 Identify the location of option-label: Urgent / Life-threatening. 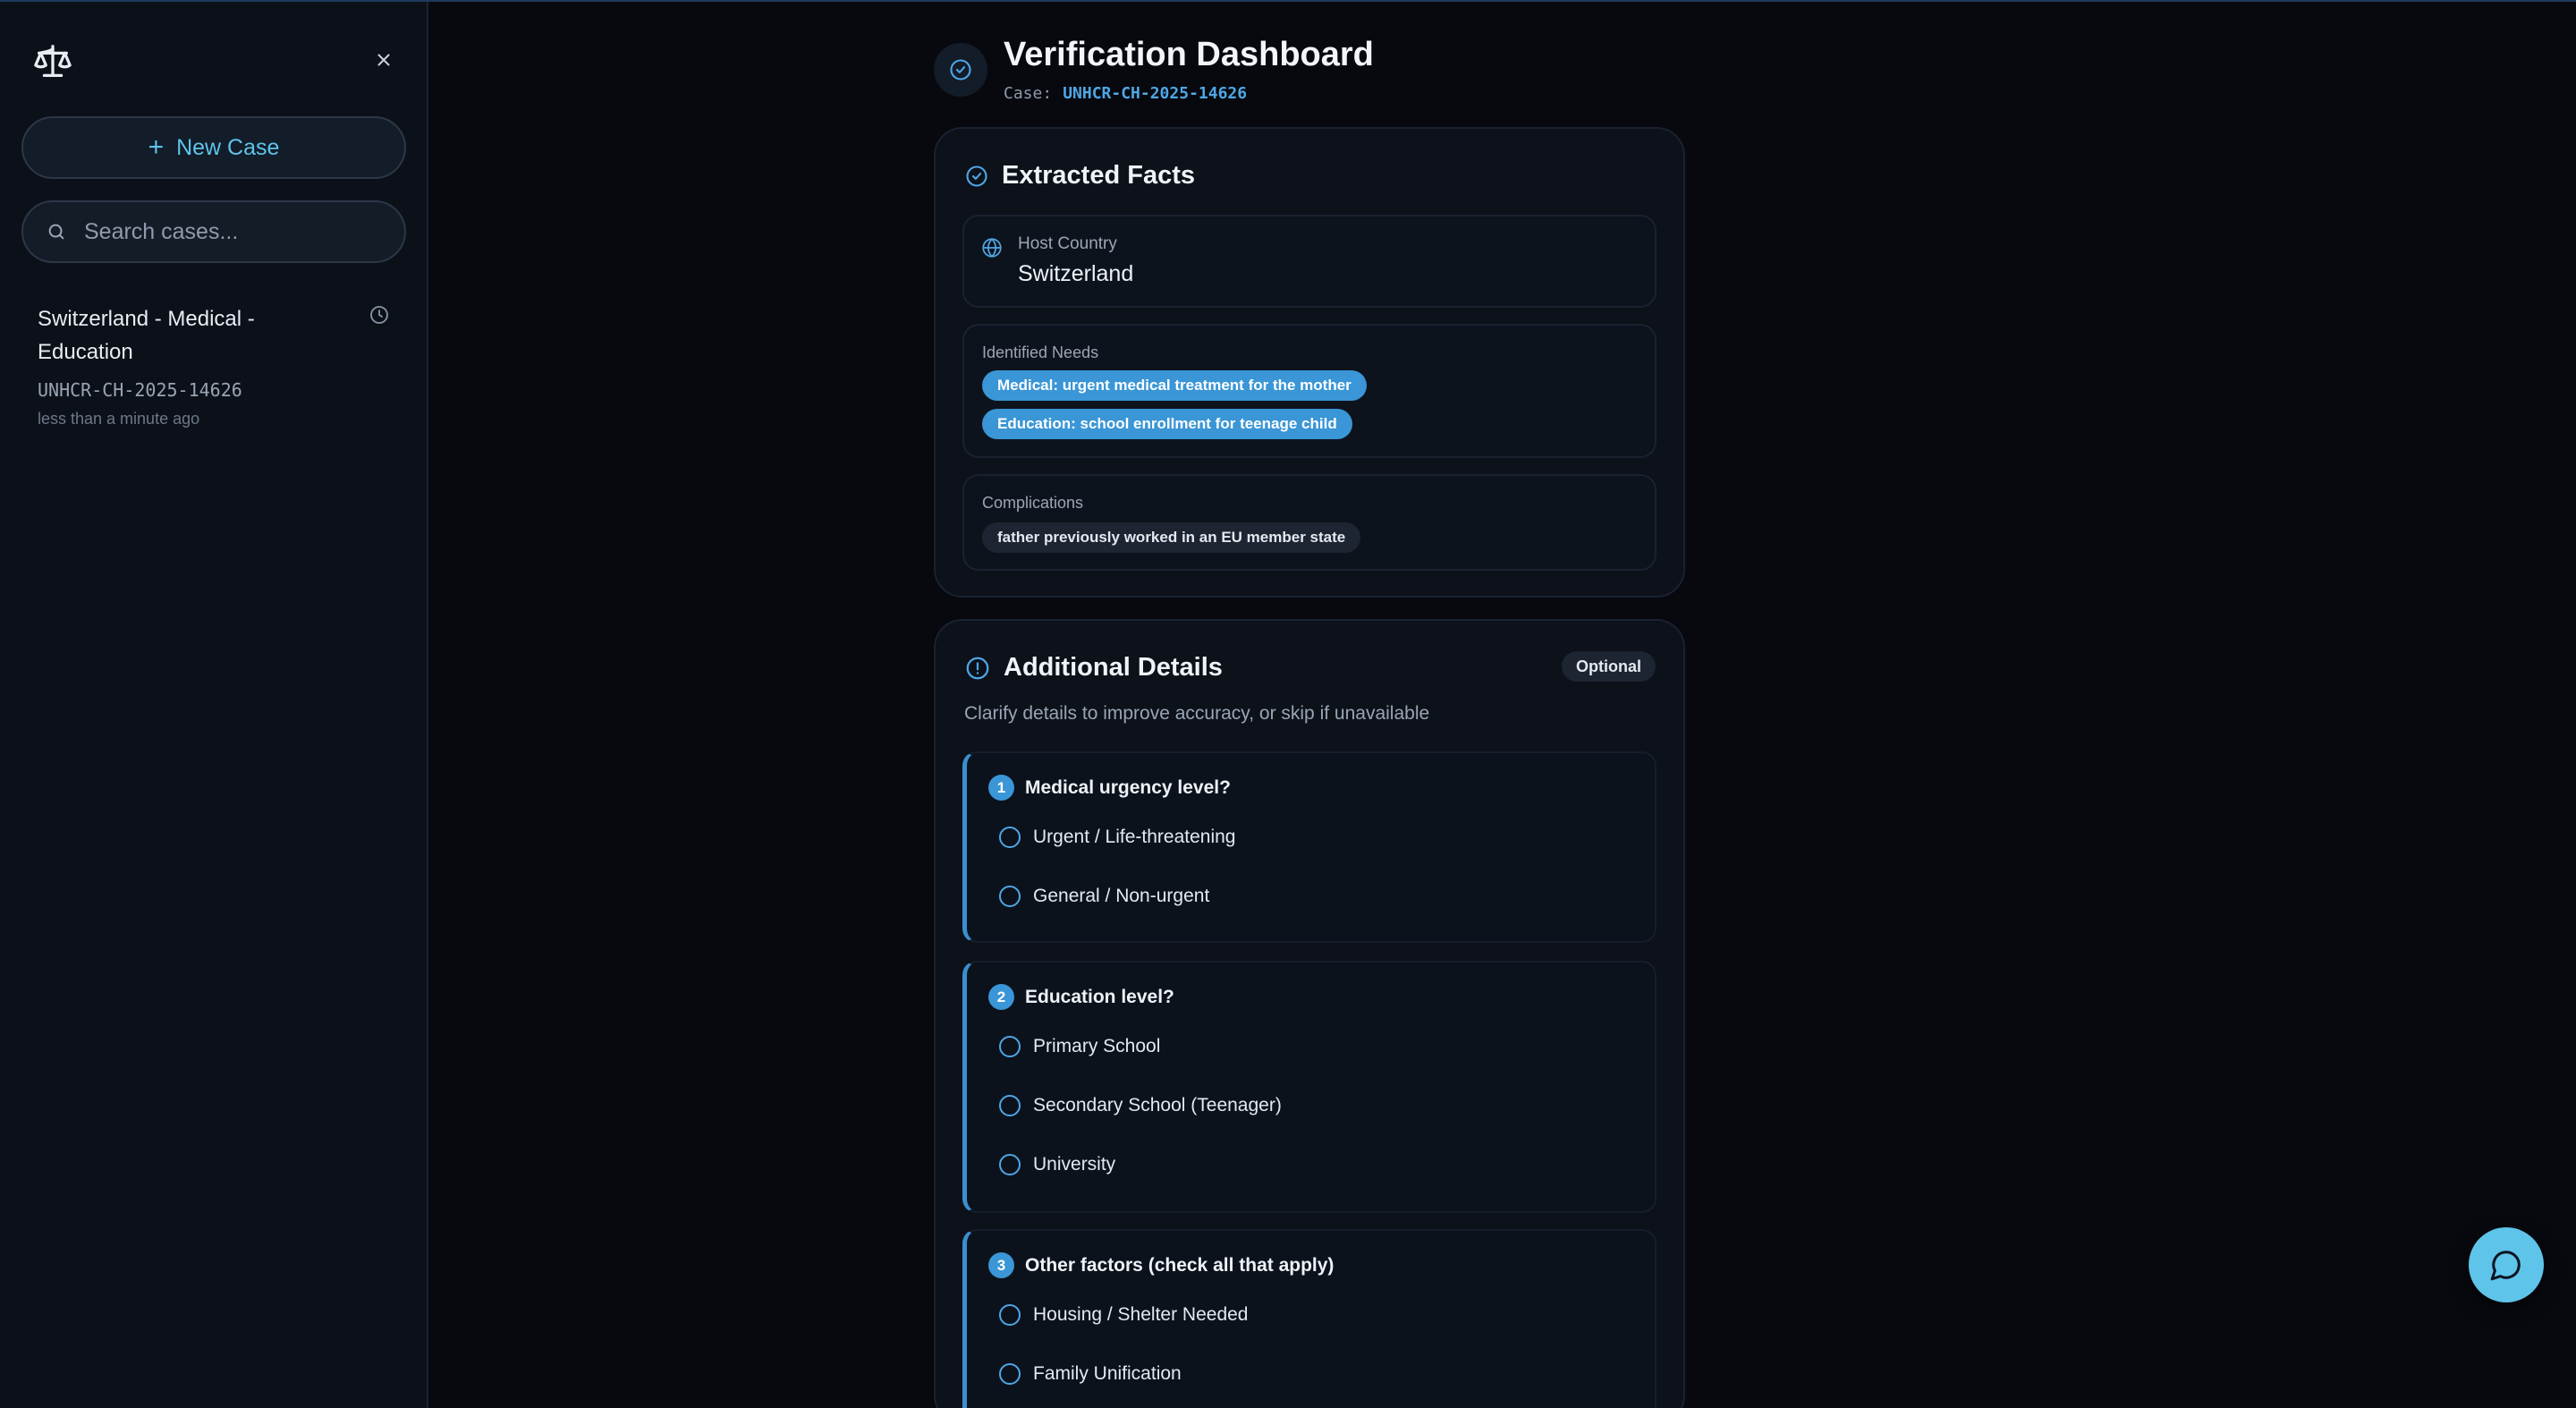
(1134, 837).